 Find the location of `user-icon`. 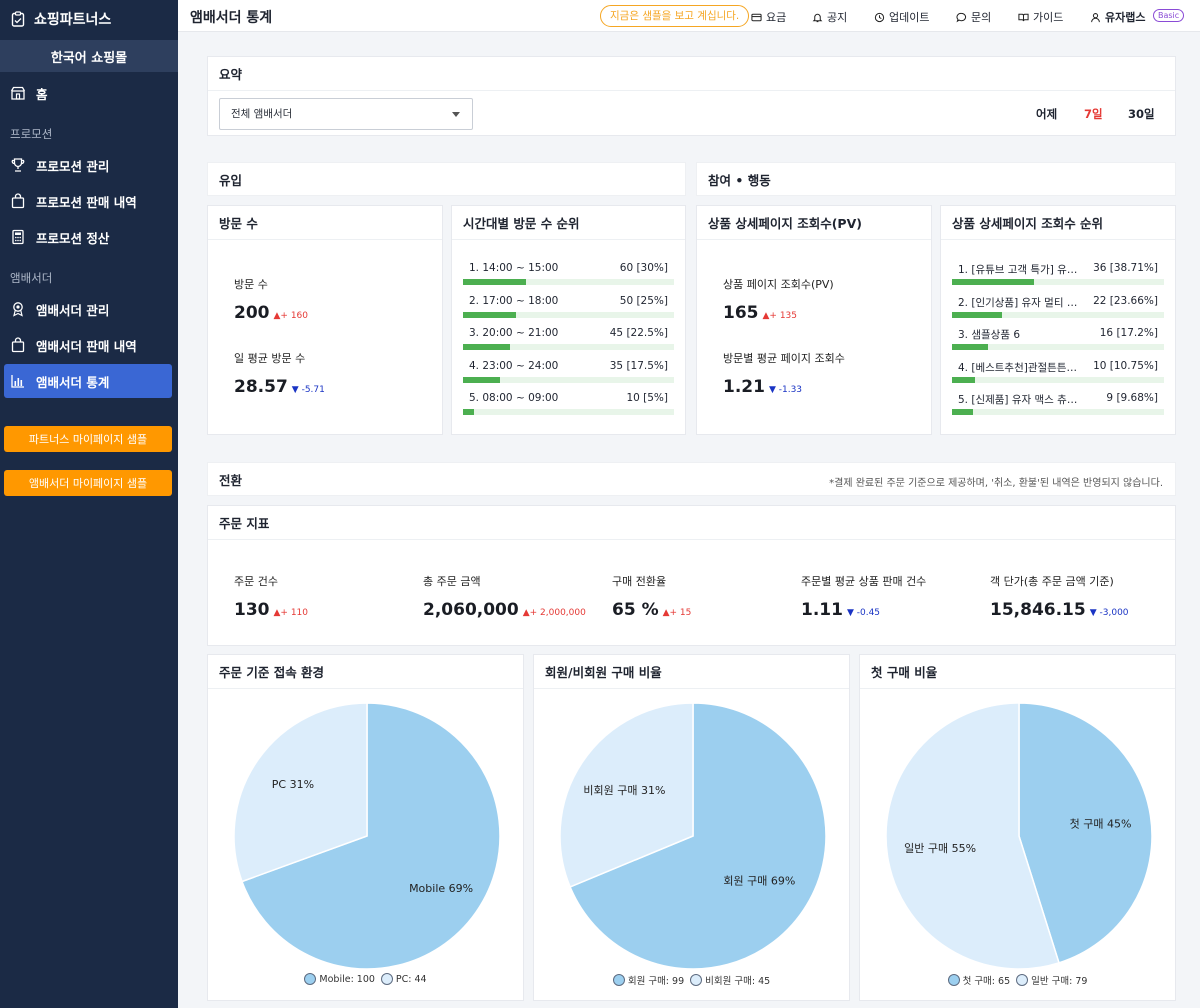

user-icon is located at coordinates (1095, 17).